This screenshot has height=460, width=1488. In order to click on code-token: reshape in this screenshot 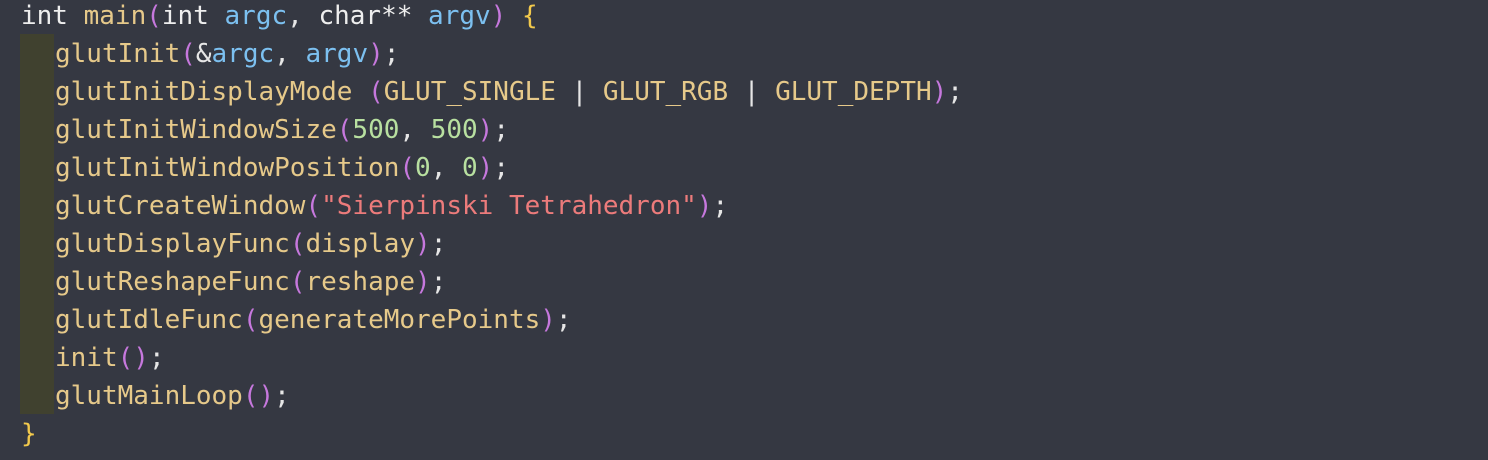, I will do `click(360, 282)`.